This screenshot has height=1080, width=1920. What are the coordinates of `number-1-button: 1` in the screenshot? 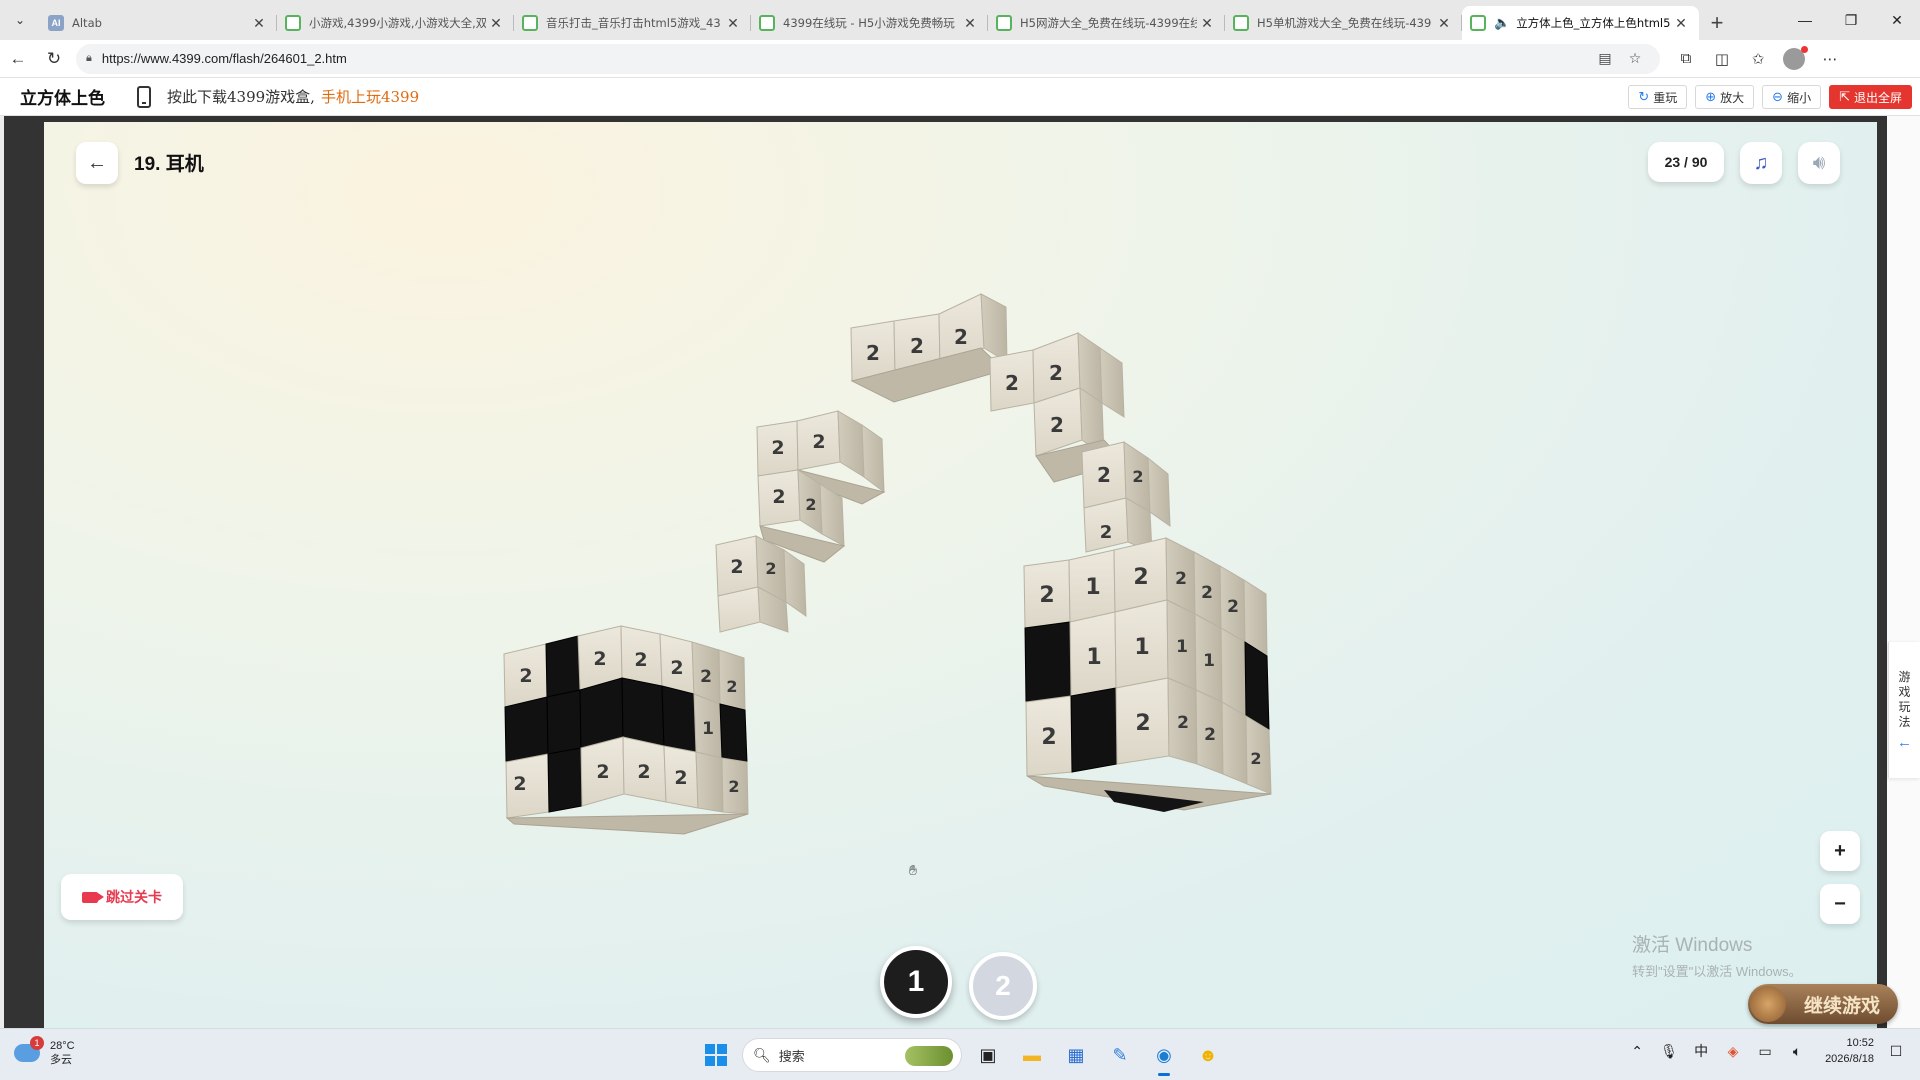 It's located at (916, 982).